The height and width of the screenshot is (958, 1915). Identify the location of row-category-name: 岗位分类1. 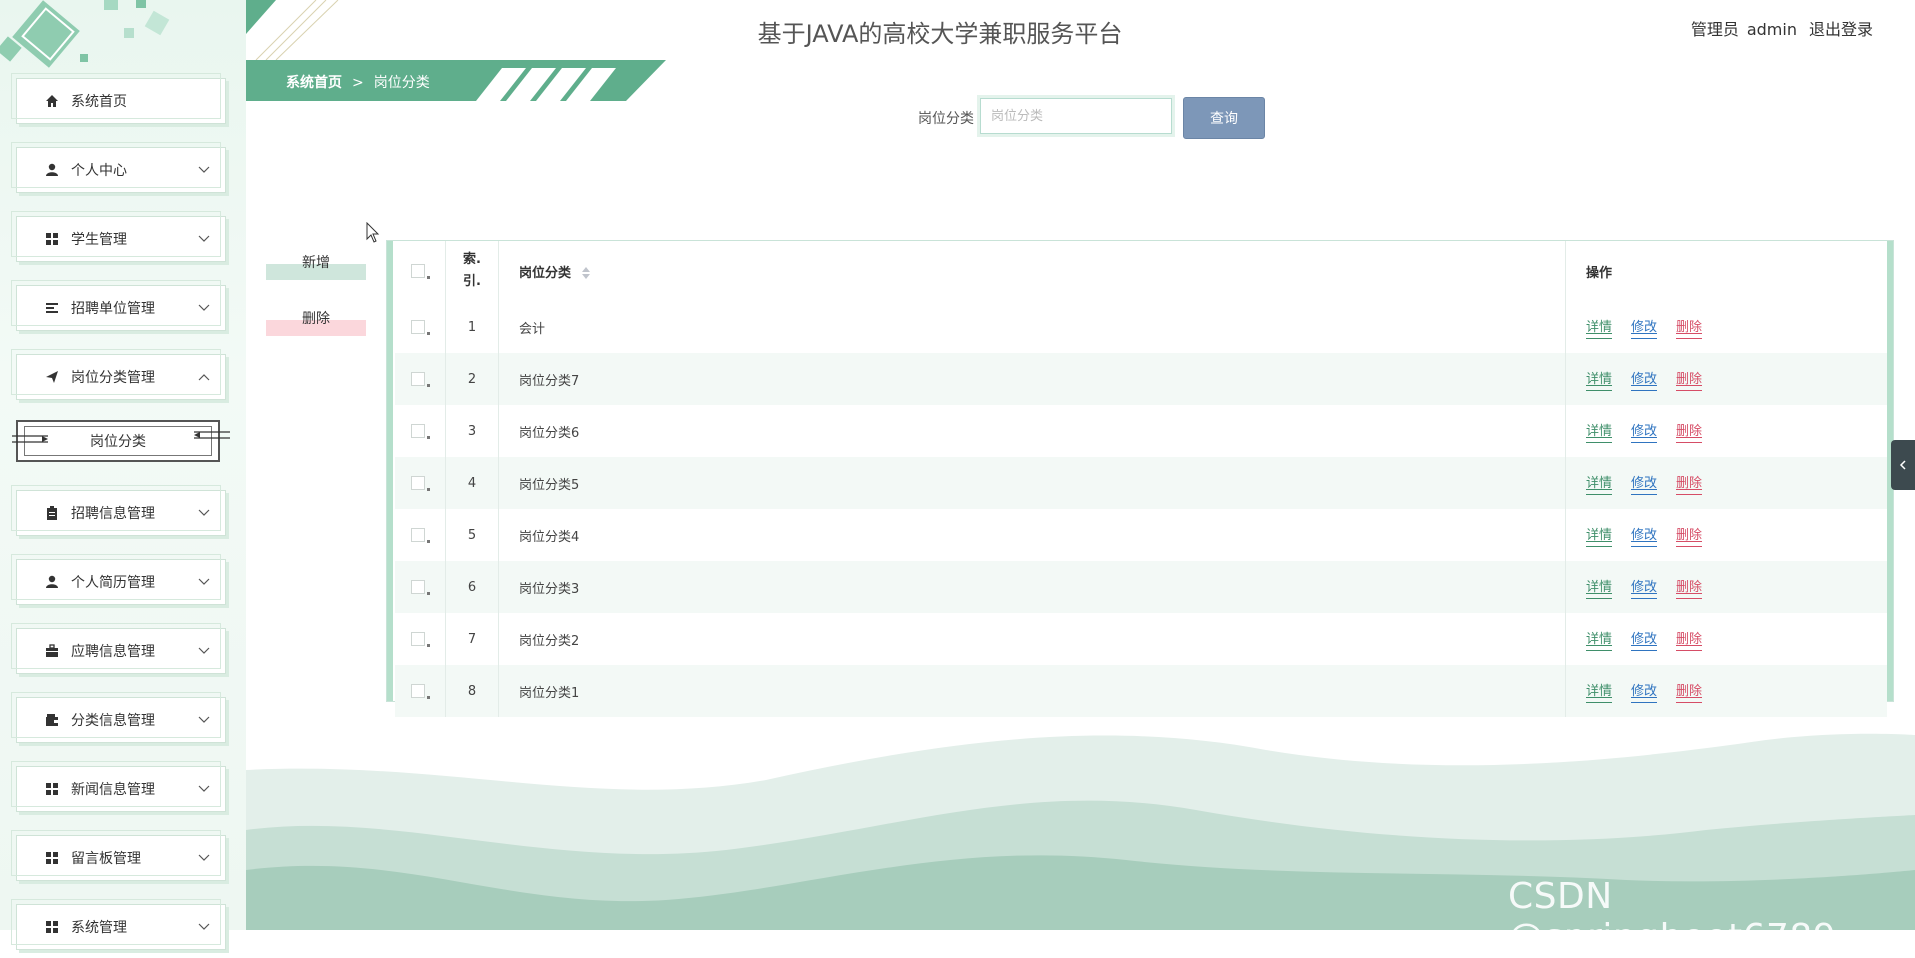
(1032, 691).